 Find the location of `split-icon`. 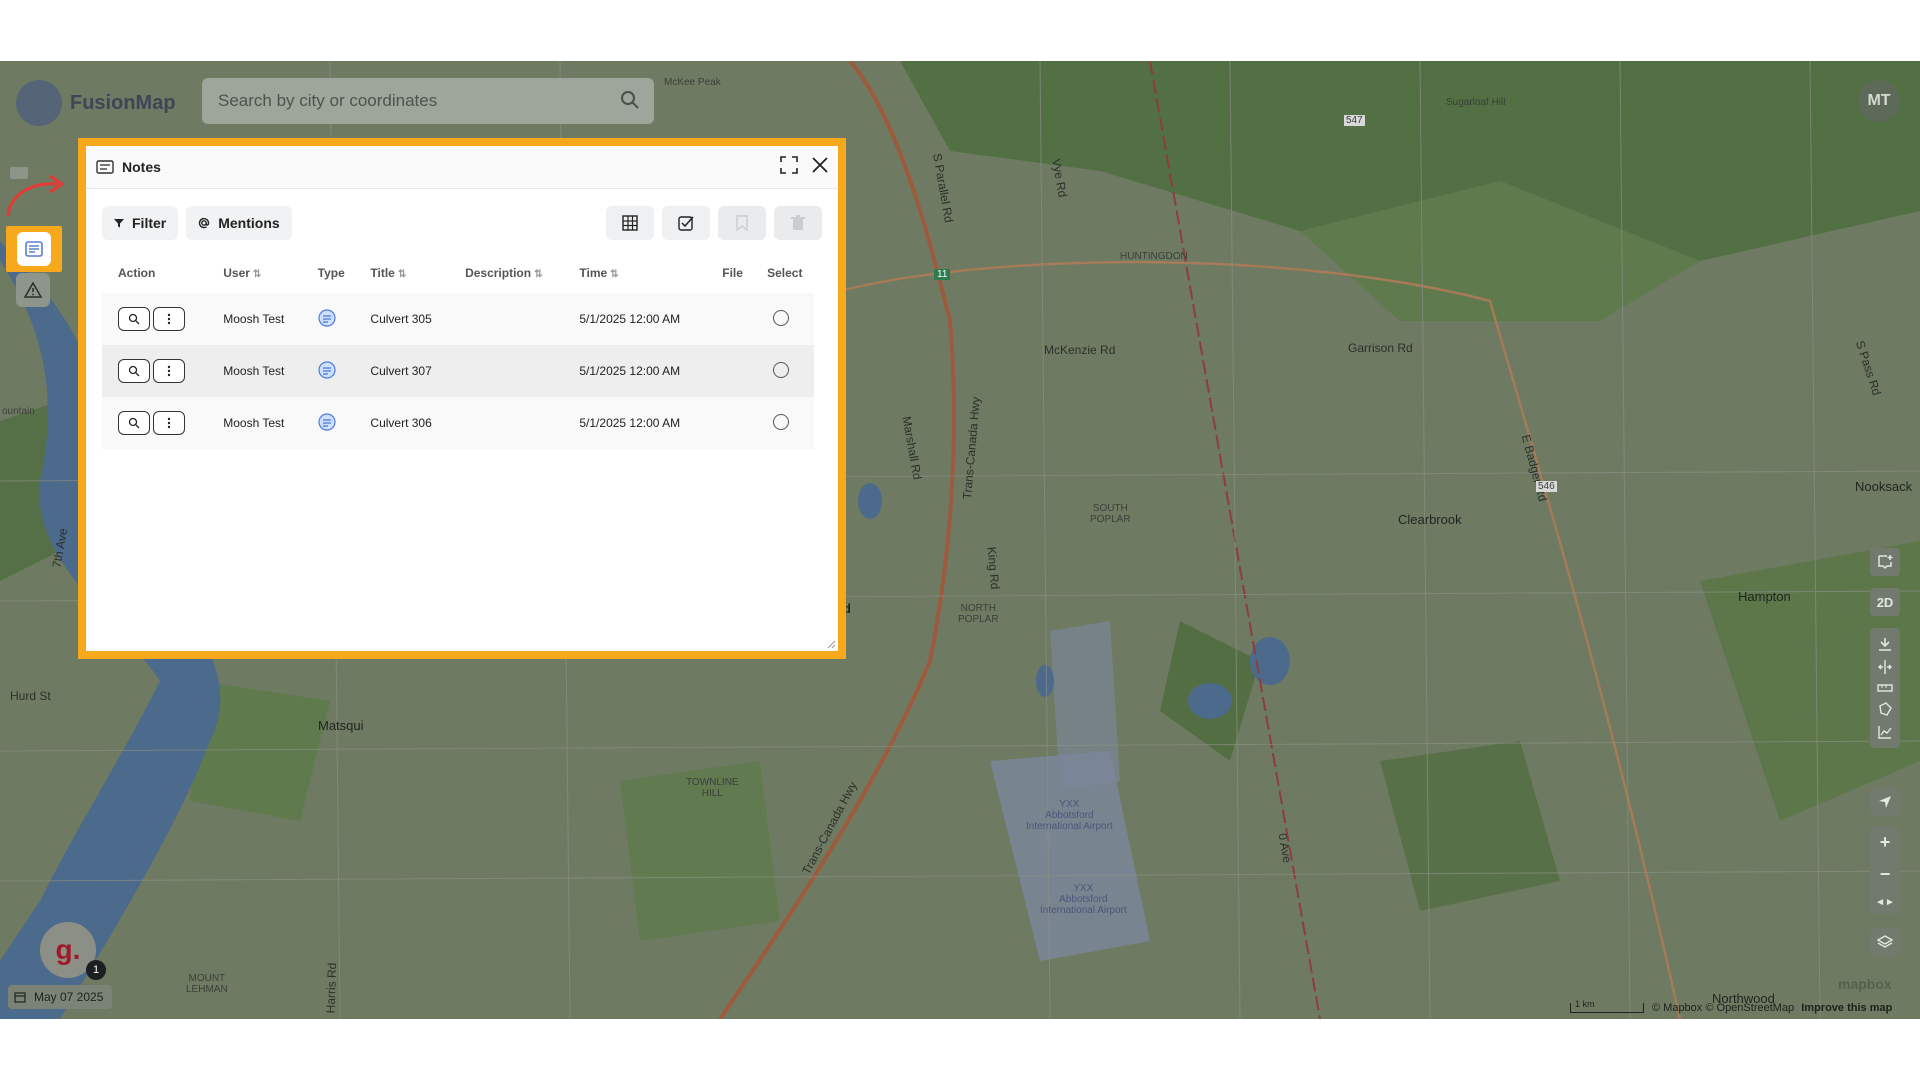

split-icon is located at coordinates (1885, 666).